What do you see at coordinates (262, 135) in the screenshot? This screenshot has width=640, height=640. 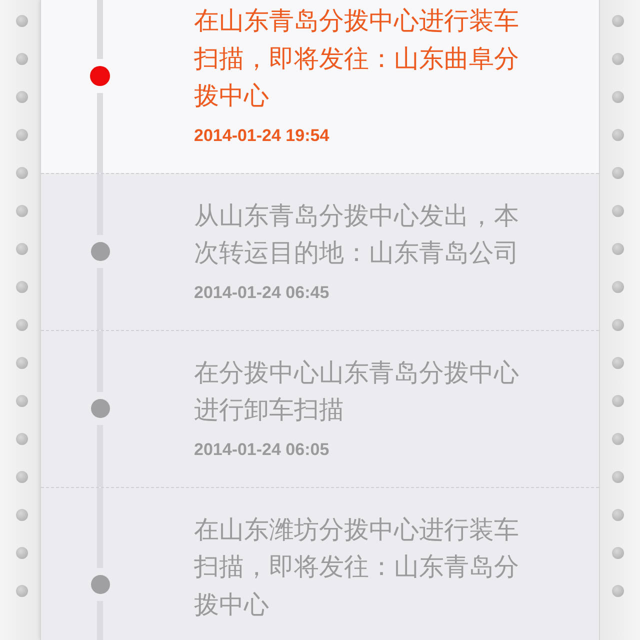 I see `event-time: 2014-01-24 19:54` at bounding box center [262, 135].